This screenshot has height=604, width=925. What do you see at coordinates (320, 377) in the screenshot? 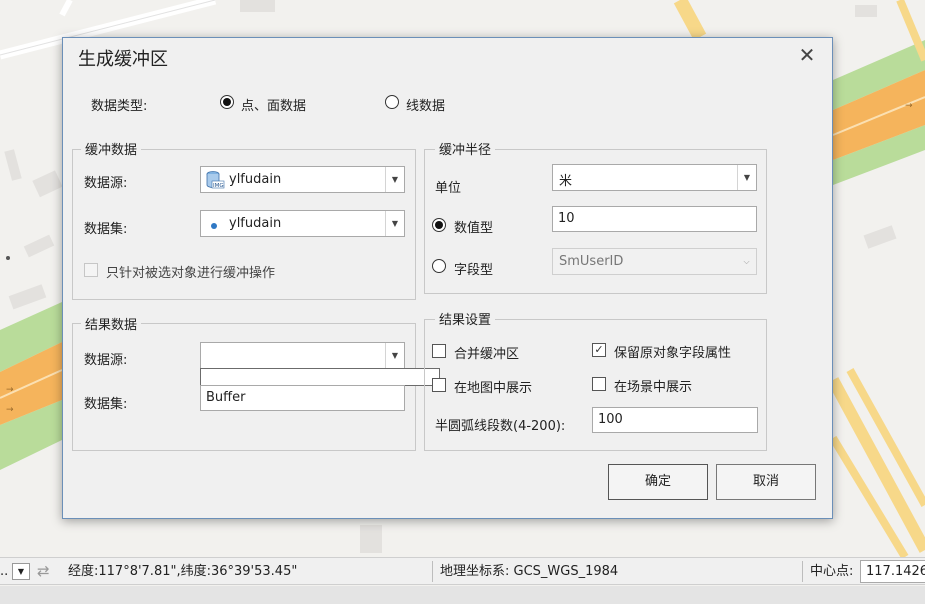
I see `result-datasource-dropdown-list` at bounding box center [320, 377].